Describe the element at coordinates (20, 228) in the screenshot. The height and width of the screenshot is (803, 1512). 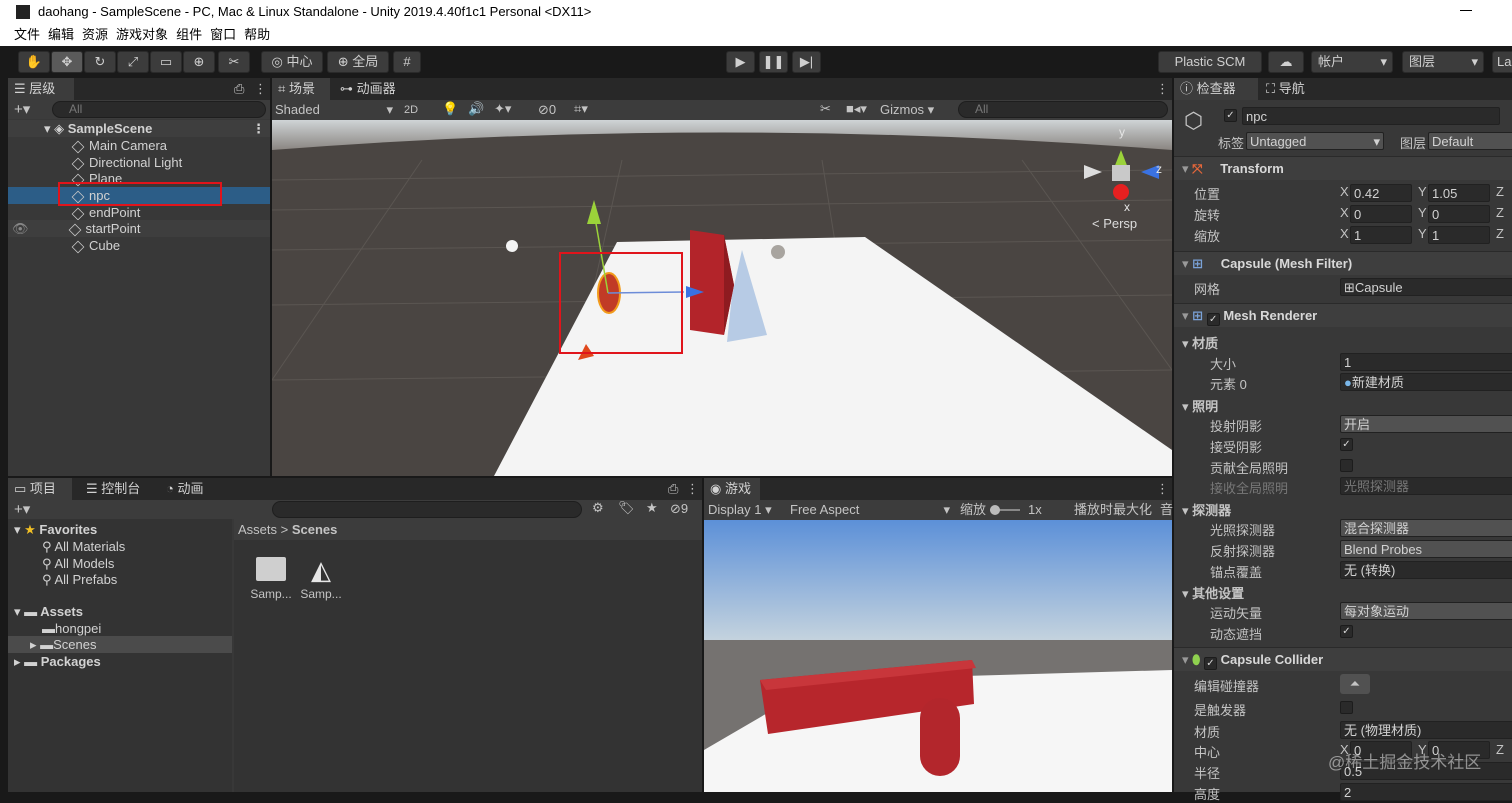
I see `visibility-icon: 👁` at that location.